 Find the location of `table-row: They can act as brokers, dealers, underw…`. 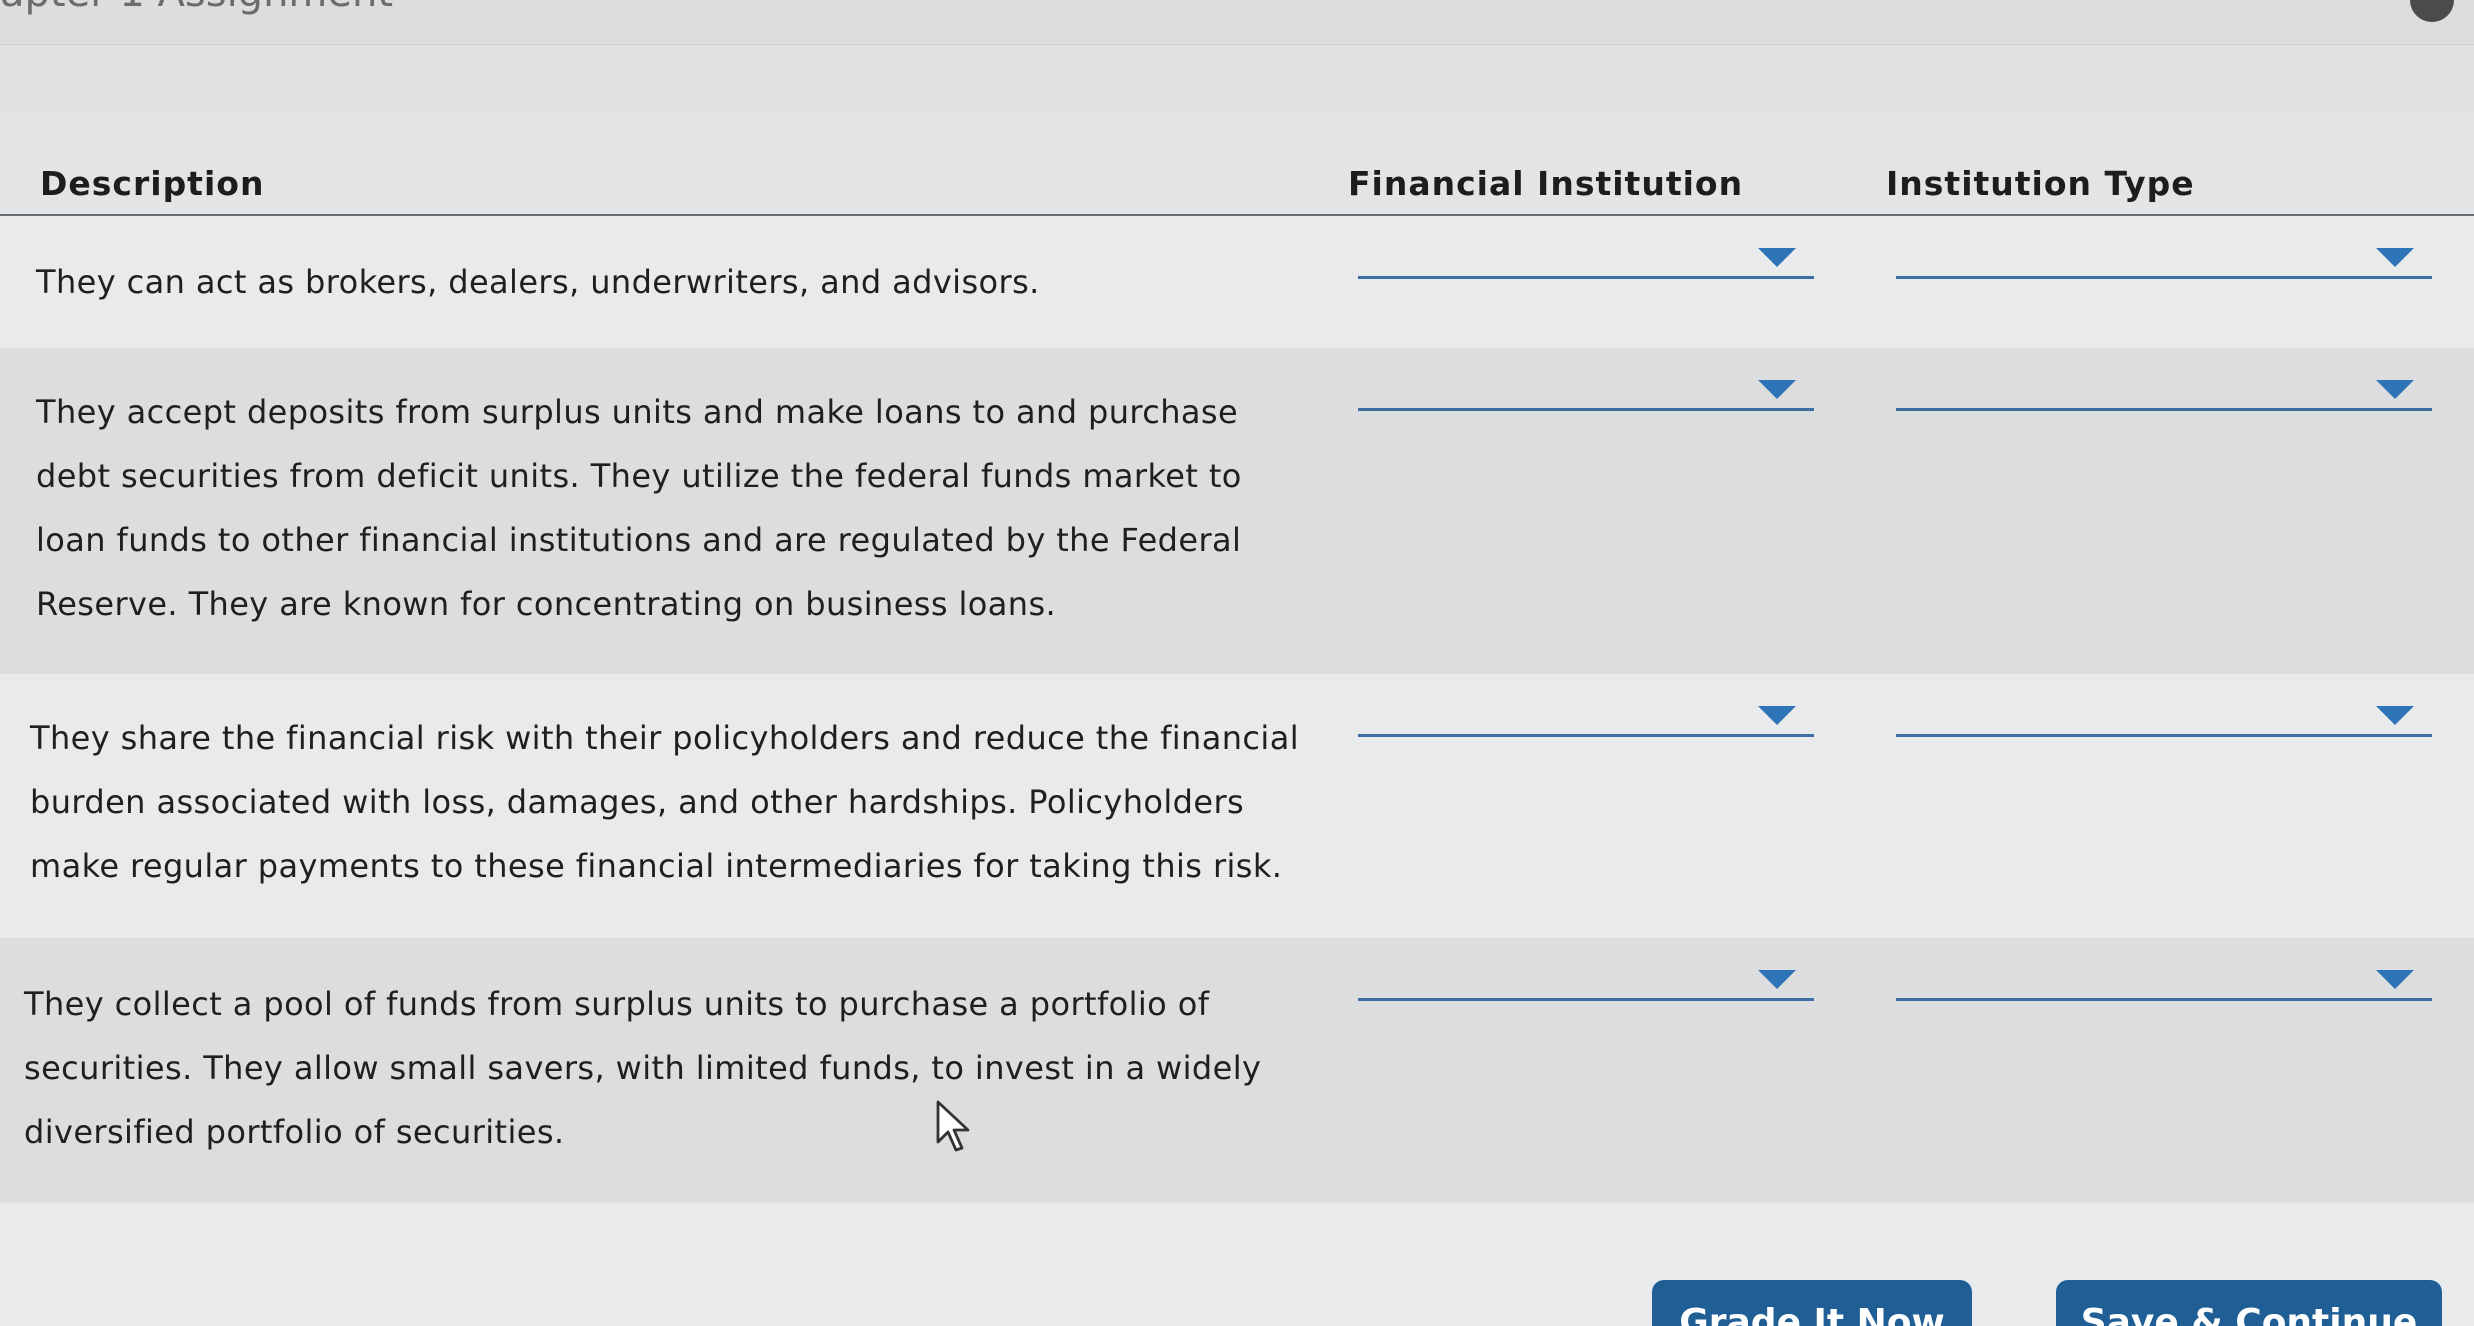

table-row: They can act as brokers, dealers, underw… is located at coordinates (1237, 282).